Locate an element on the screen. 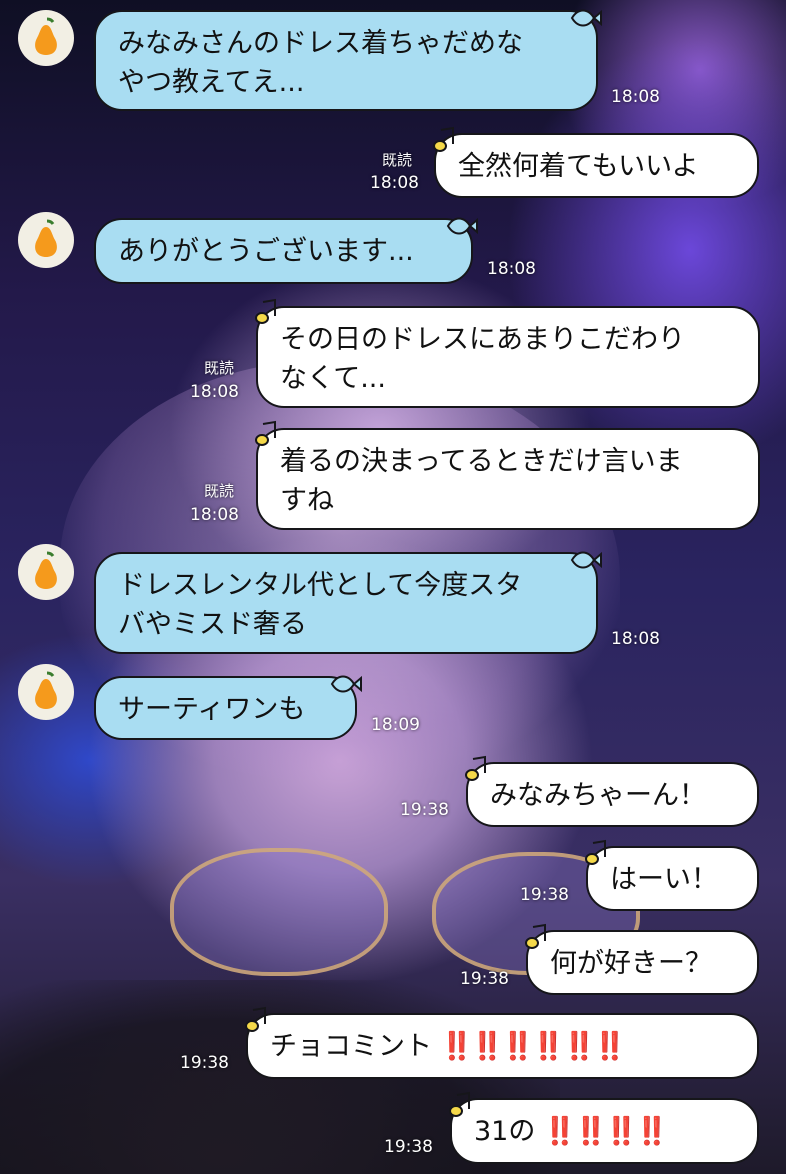 Image resolution: width=786 pixels, height=1174 pixels. message-bubble-outgoing: みなみちゃーん！ is located at coordinates (612, 794).